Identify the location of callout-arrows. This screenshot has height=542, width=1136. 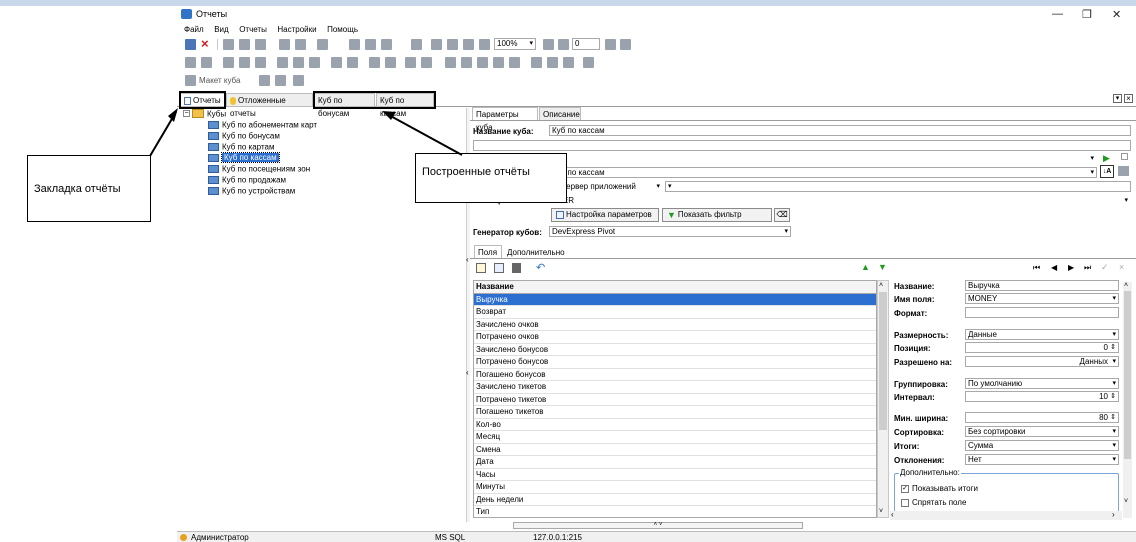
(306, 132).